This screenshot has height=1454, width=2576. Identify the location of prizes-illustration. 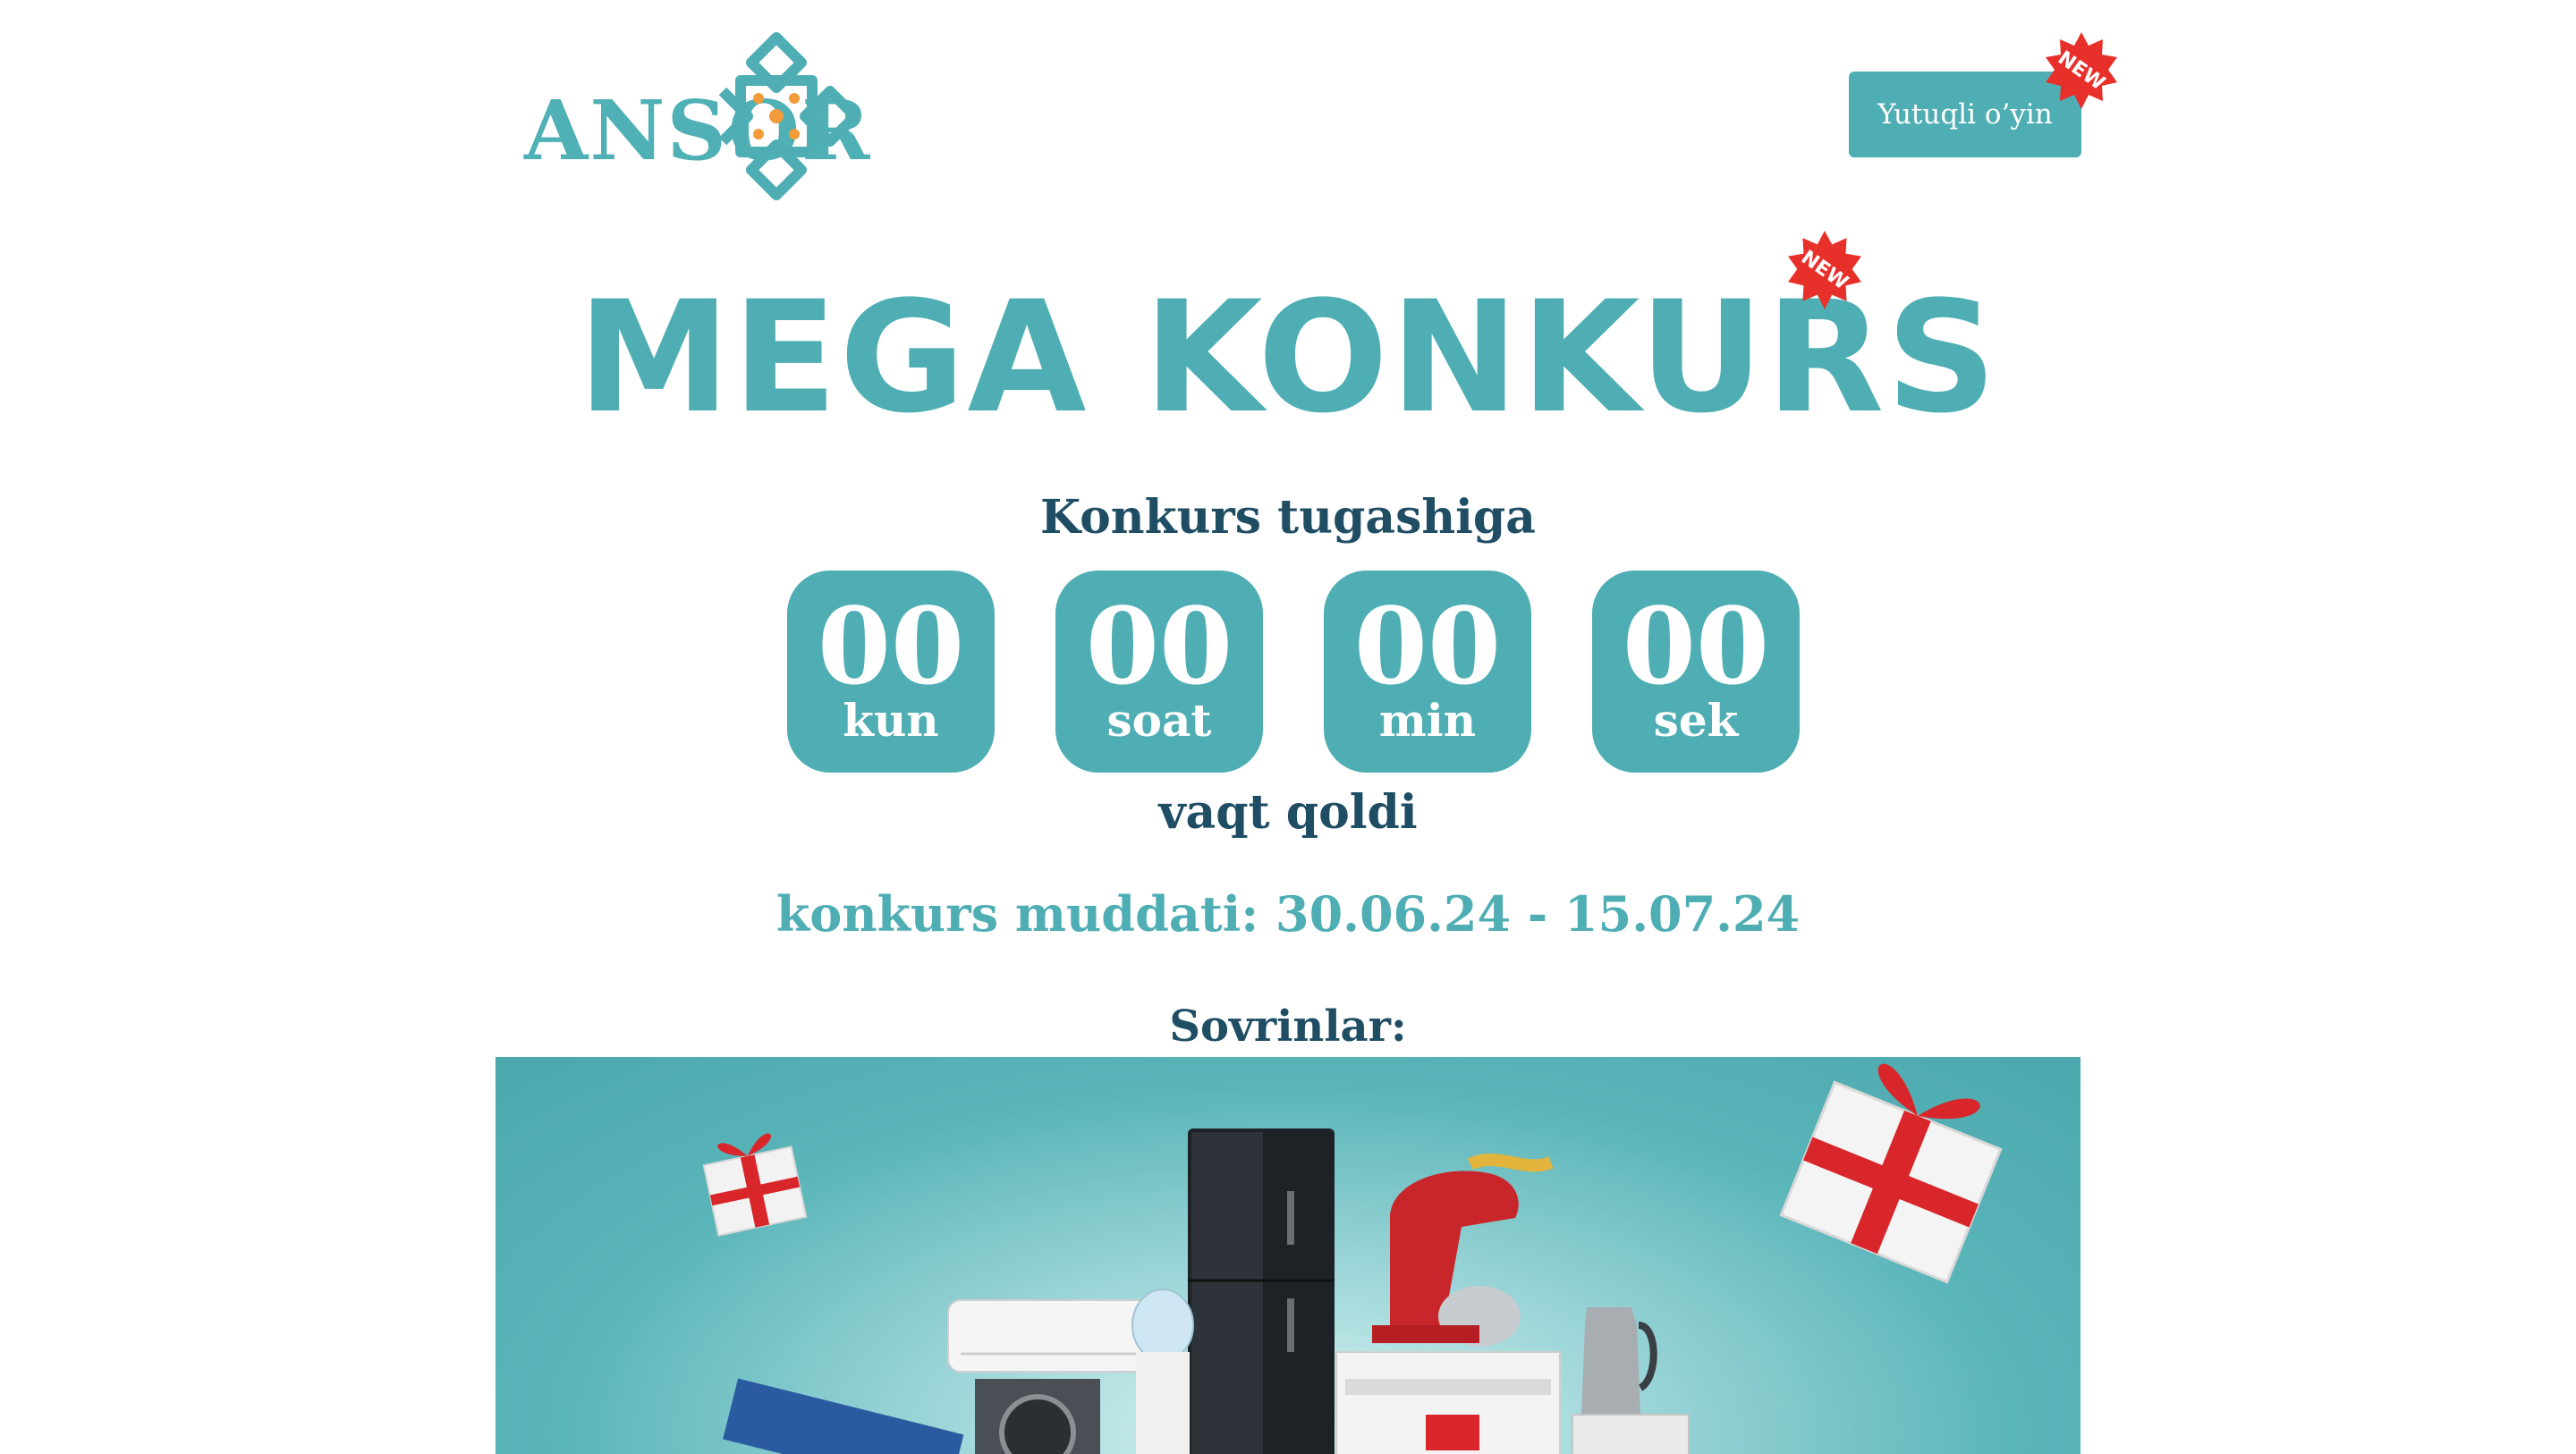
(1352, 1258).